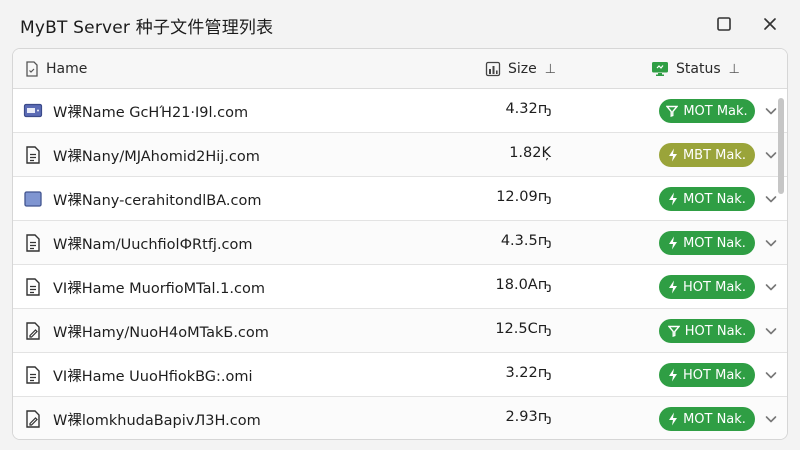  I want to click on column-header-size-label: Size, so click(522, 69).